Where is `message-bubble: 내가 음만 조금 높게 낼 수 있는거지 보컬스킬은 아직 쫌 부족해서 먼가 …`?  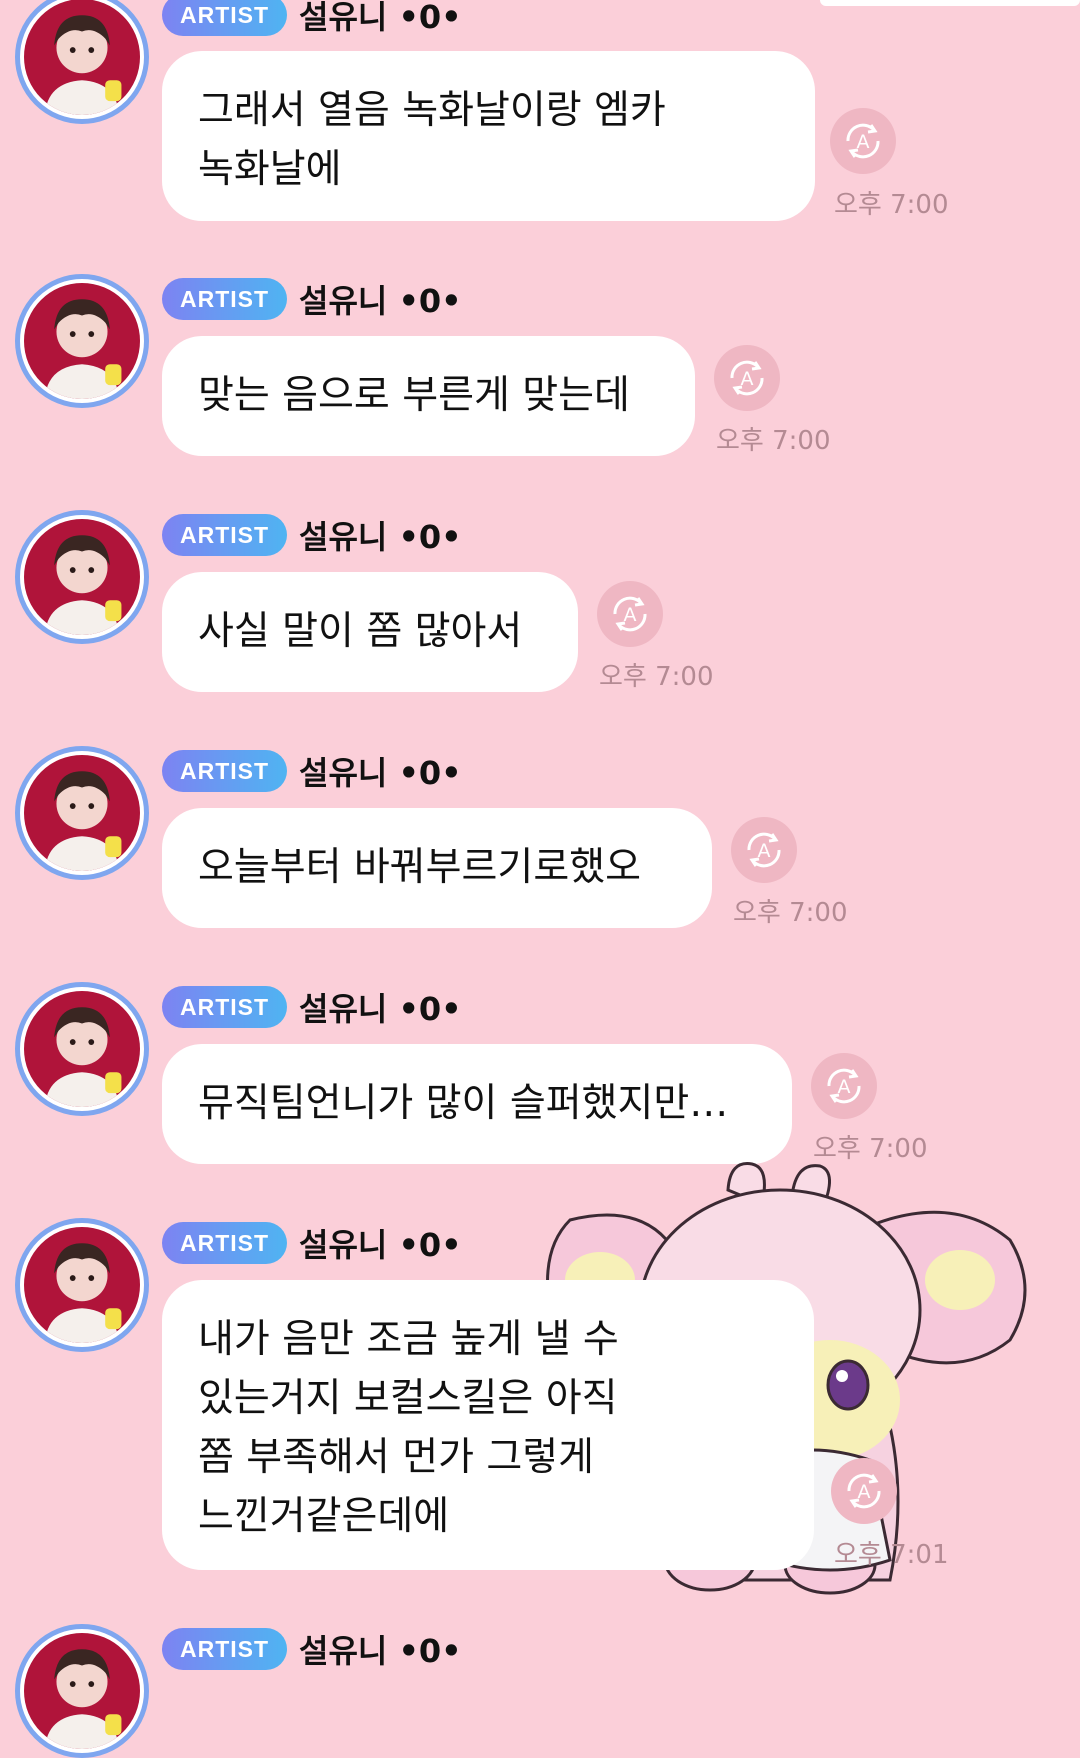
message-bubble: 내가 음만 조금 높게 낼 수 있는거지 보컬스킬은 아직 쫌 부족해서 먼가 … is located at coordinates (488, 1425).